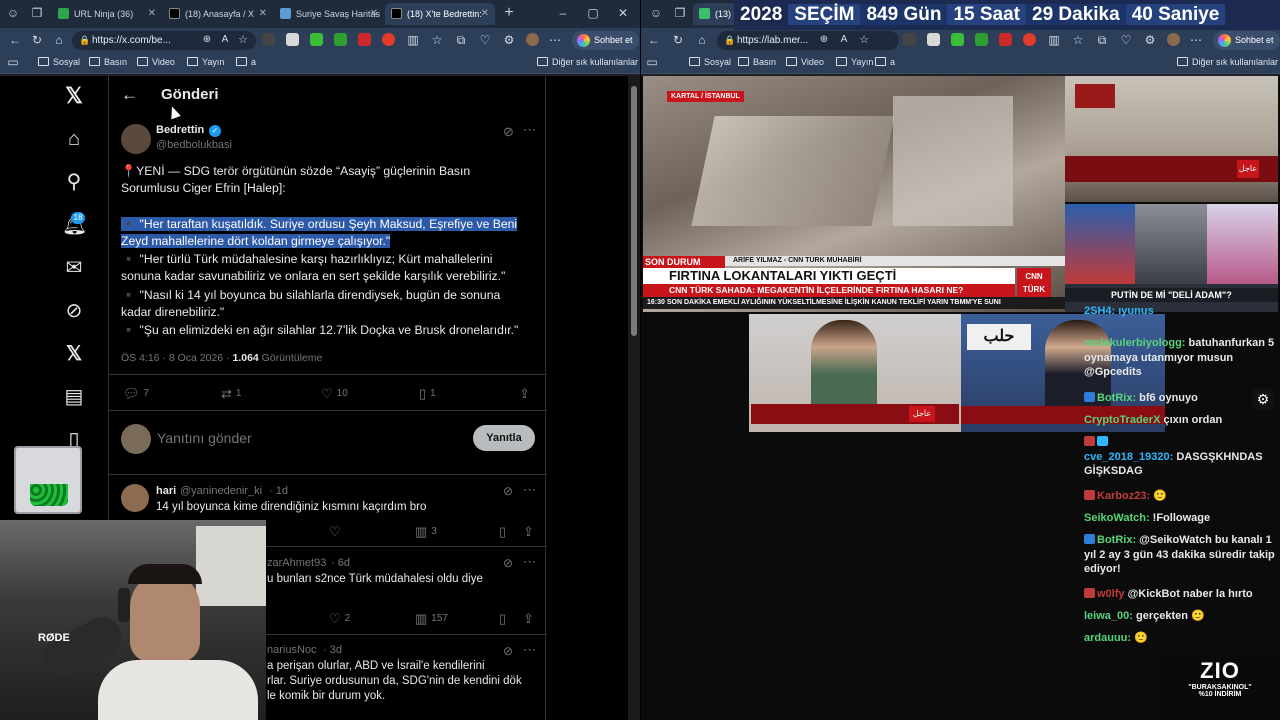 The height and width of the screenshot is (720, 1280). Describe the element at coordinates (205, 62) in the screenshot. I see `bookmark-folder: Yayın` at that location.